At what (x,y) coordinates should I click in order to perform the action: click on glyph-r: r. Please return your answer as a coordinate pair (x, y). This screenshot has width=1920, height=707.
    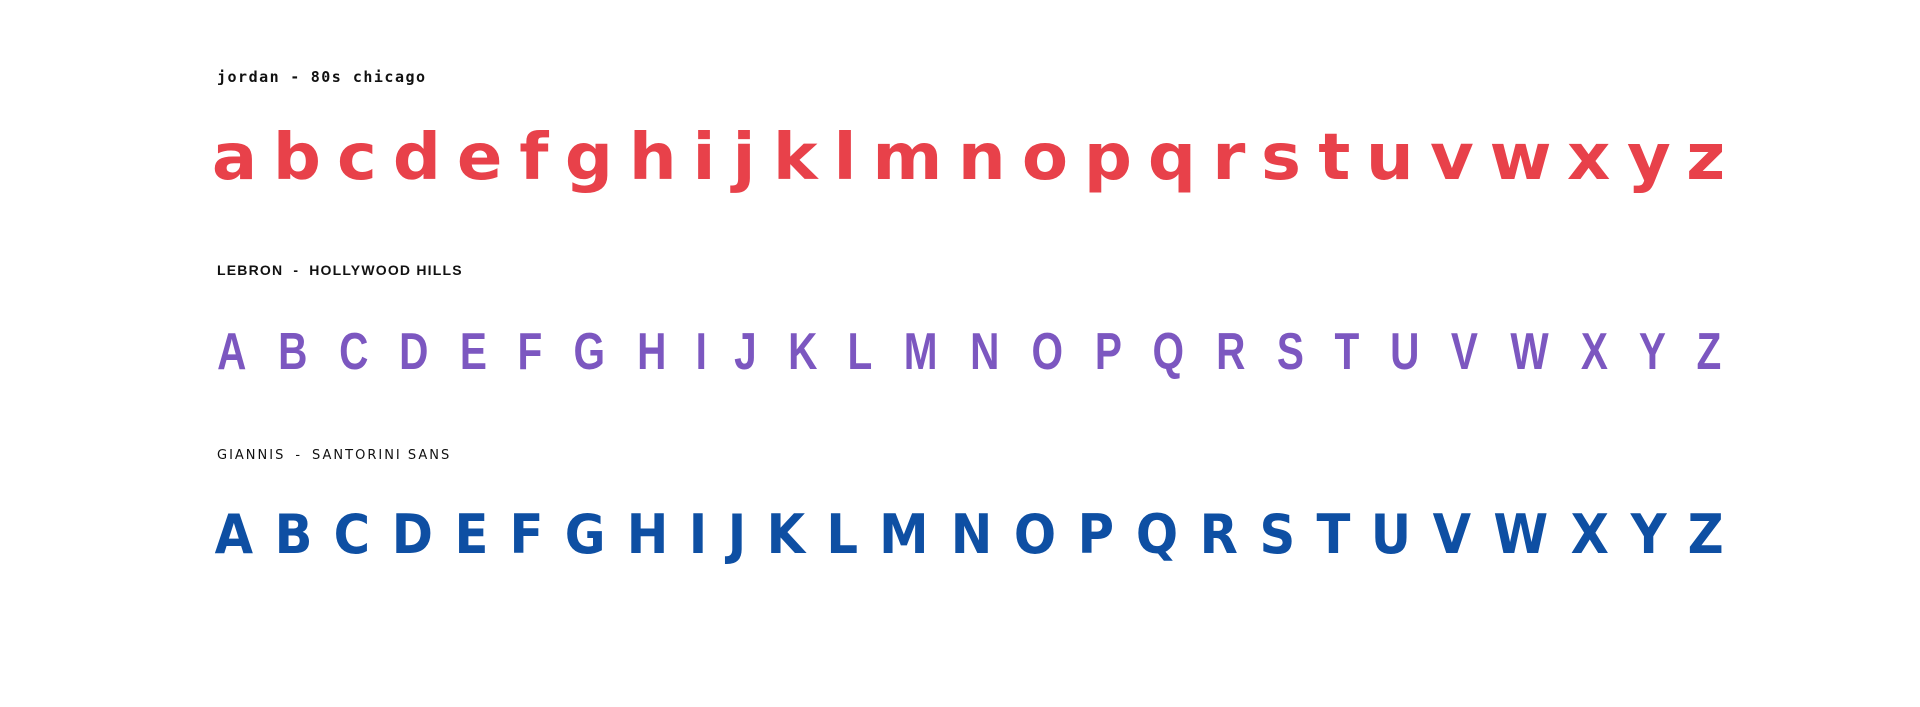
    Looking at the image, I should click on (1228, 158).